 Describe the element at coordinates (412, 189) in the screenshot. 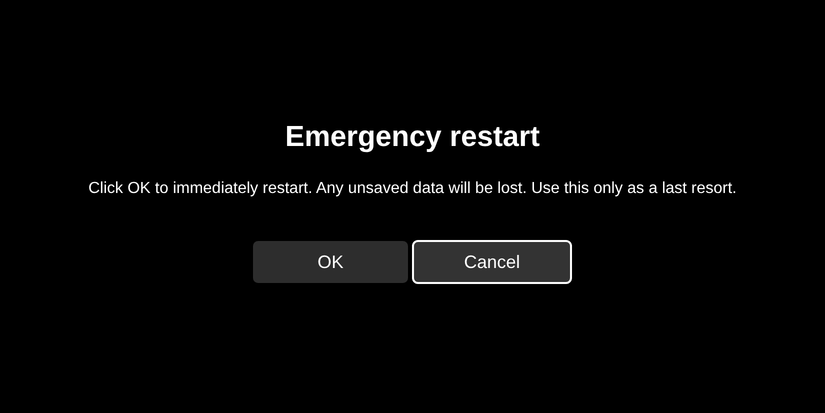

I see `dialog-message: Click OK to immediately restart. Any unsaved data will be lost. Use this only as a last resort.` at that location.